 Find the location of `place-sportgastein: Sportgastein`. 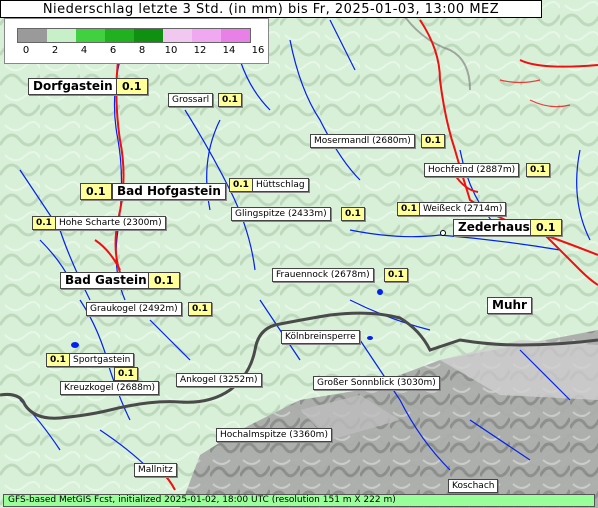

place-sportgastein: Sportgastein is located at coordinates (102, 360).